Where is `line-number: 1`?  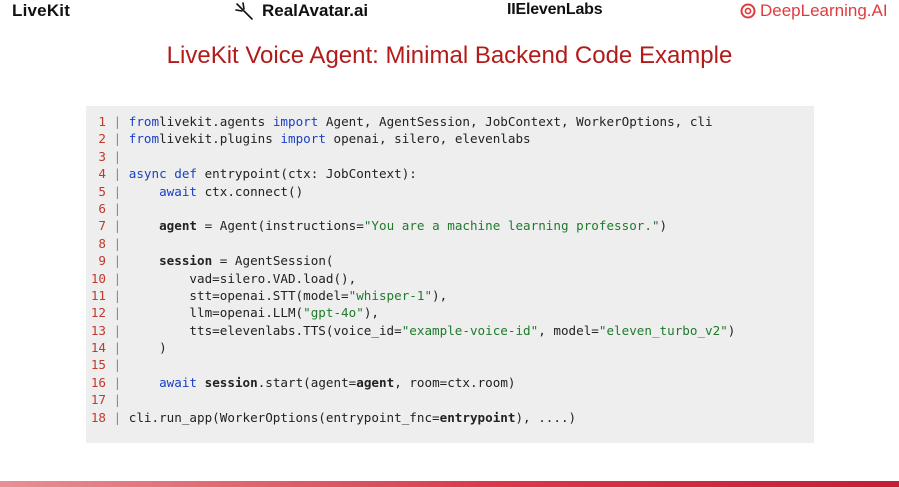
line-number: 1 is located at coordinates (102, 121).